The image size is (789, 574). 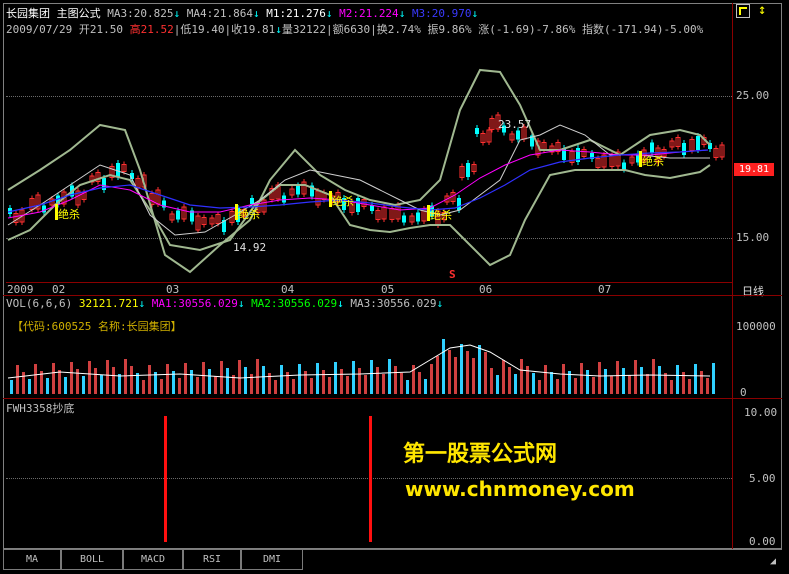 I want to click on tab-boll: BOLL, so click(x=92, y=559).